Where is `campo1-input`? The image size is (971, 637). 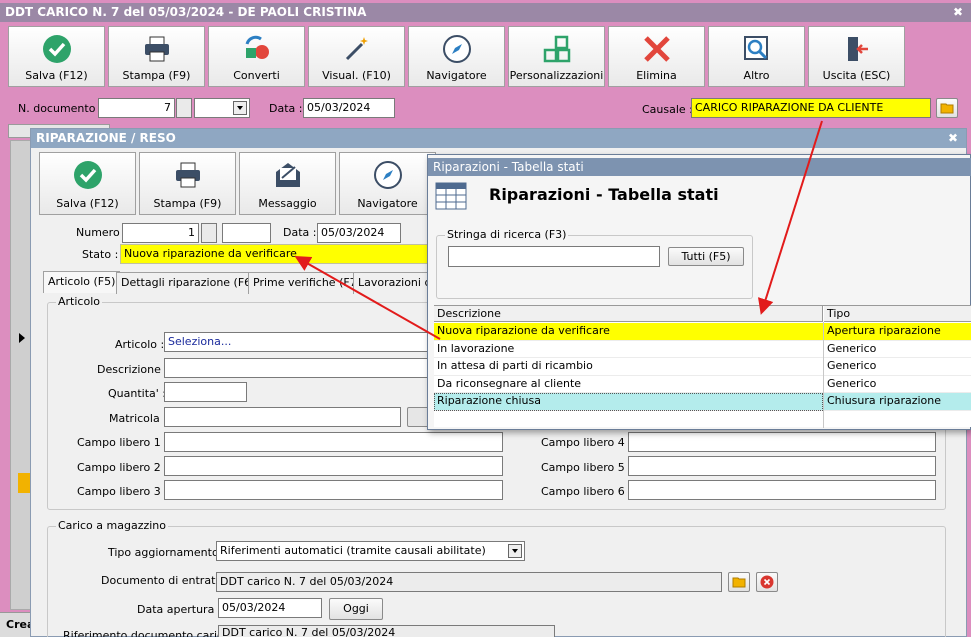
campo1-input is located at coordinates (333, 442).